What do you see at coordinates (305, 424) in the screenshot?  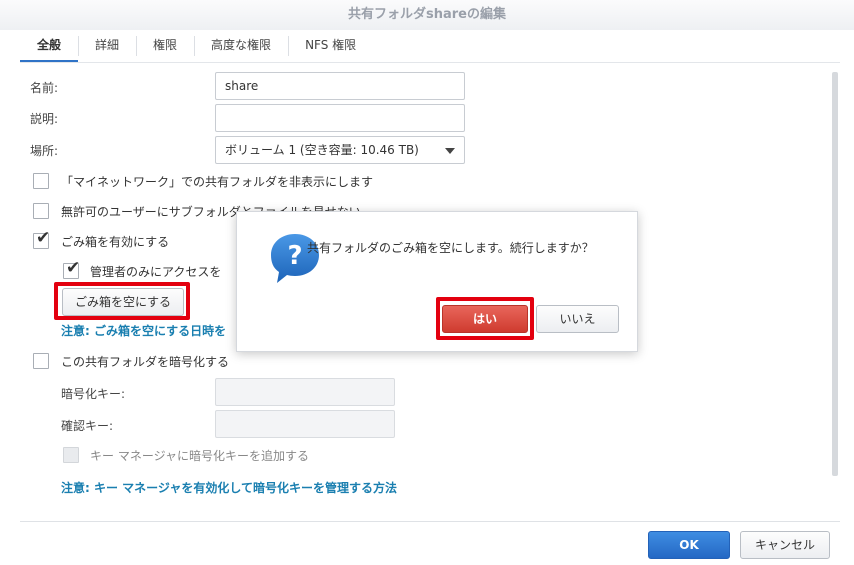 I see `confirm-key-field` at bounding box center [305, 424].